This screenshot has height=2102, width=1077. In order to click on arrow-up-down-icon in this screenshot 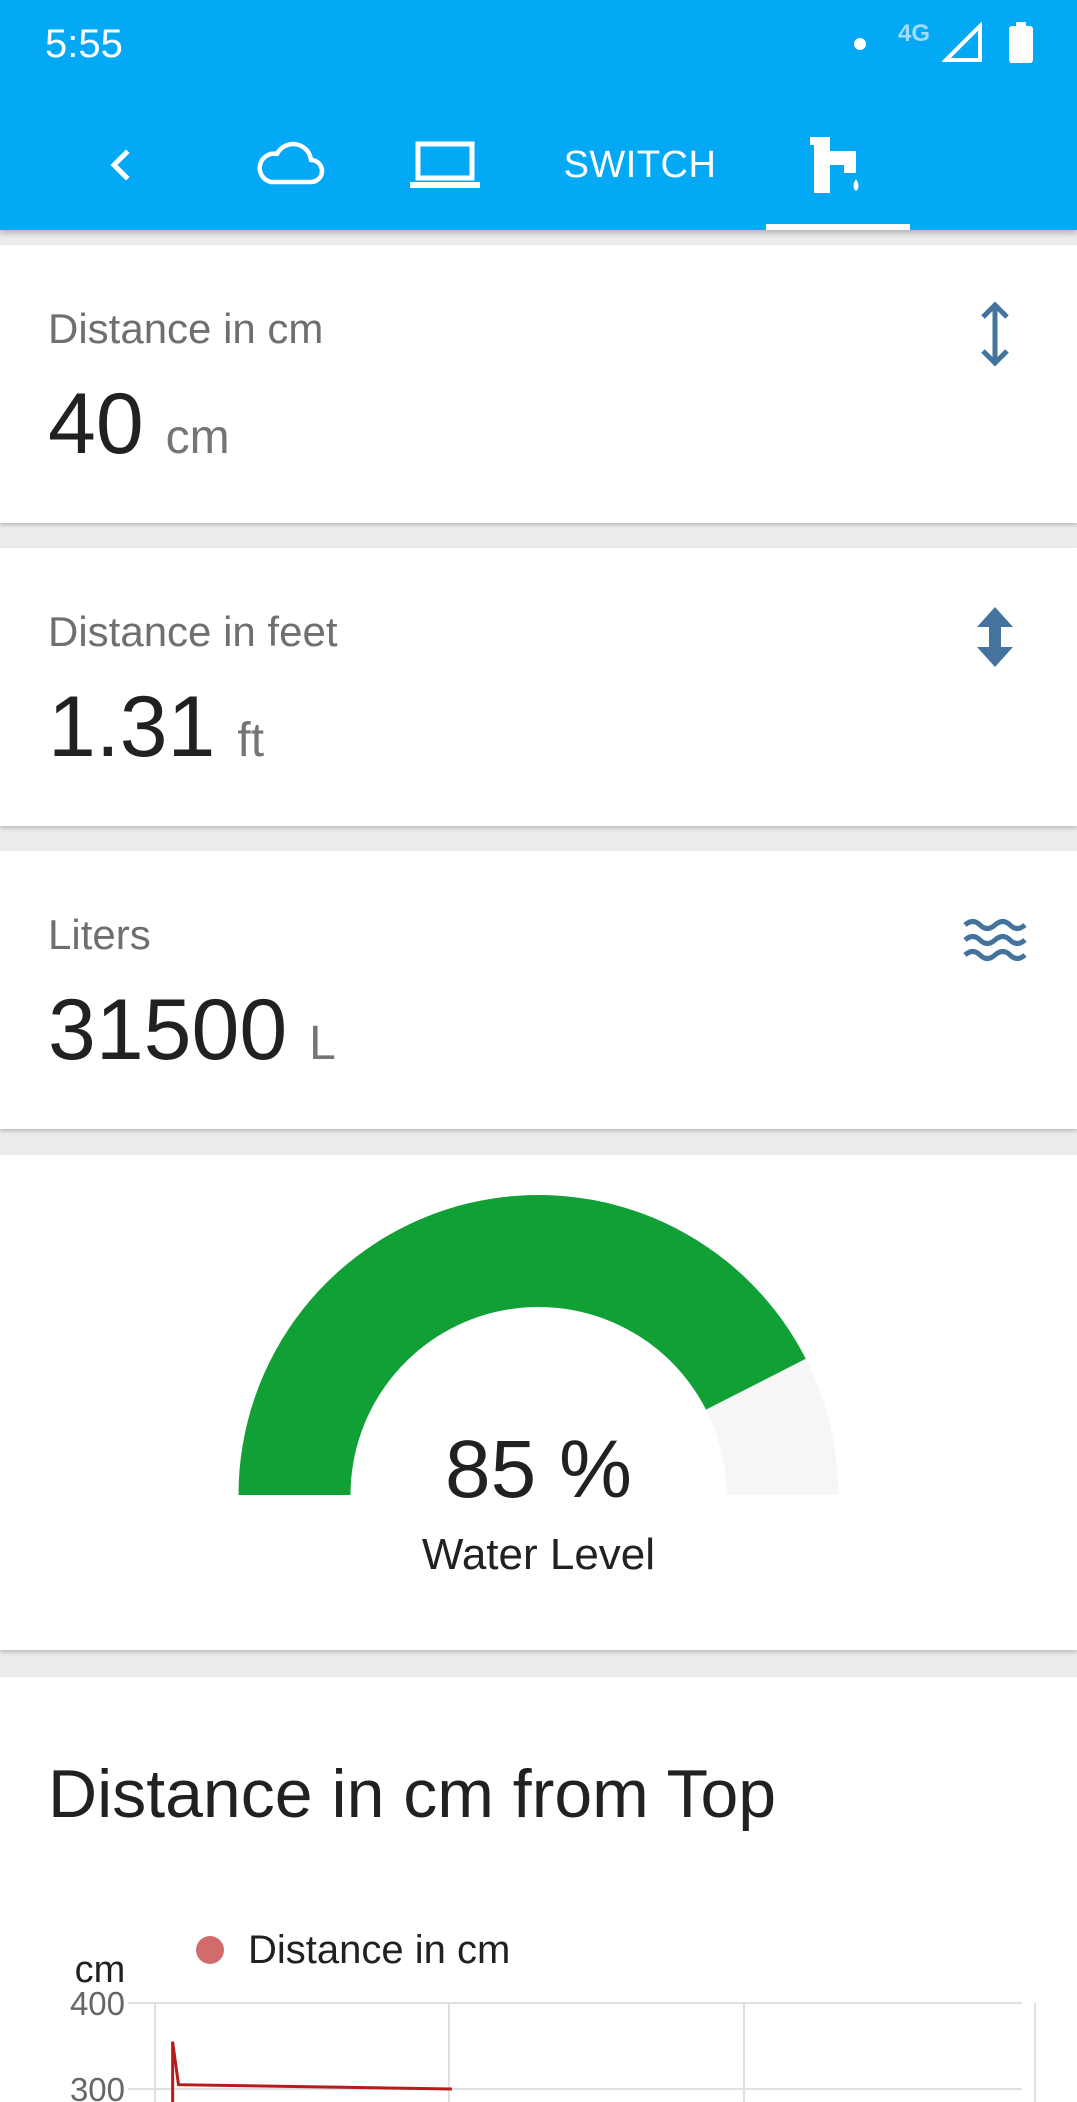, I will do `click(995, 334)`.